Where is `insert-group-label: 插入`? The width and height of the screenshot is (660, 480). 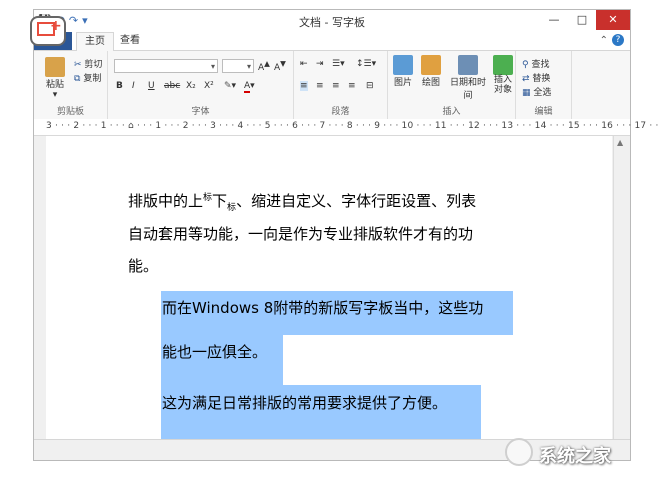
insert-group-label: 插入 is located at coordinates (451, 112).